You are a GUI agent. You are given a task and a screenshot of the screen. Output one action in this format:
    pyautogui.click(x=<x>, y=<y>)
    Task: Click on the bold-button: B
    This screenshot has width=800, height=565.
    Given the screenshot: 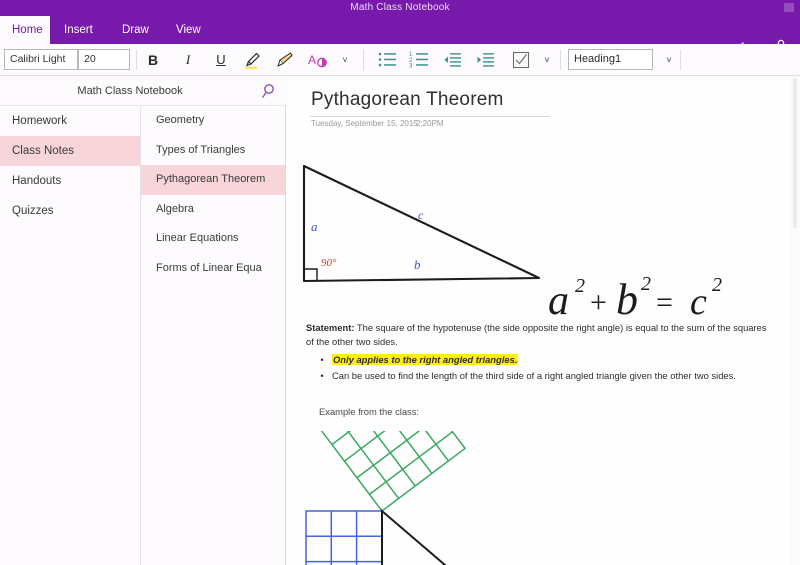 What is the action you would take?
    pyautogui.click(x=153, y=60)
    